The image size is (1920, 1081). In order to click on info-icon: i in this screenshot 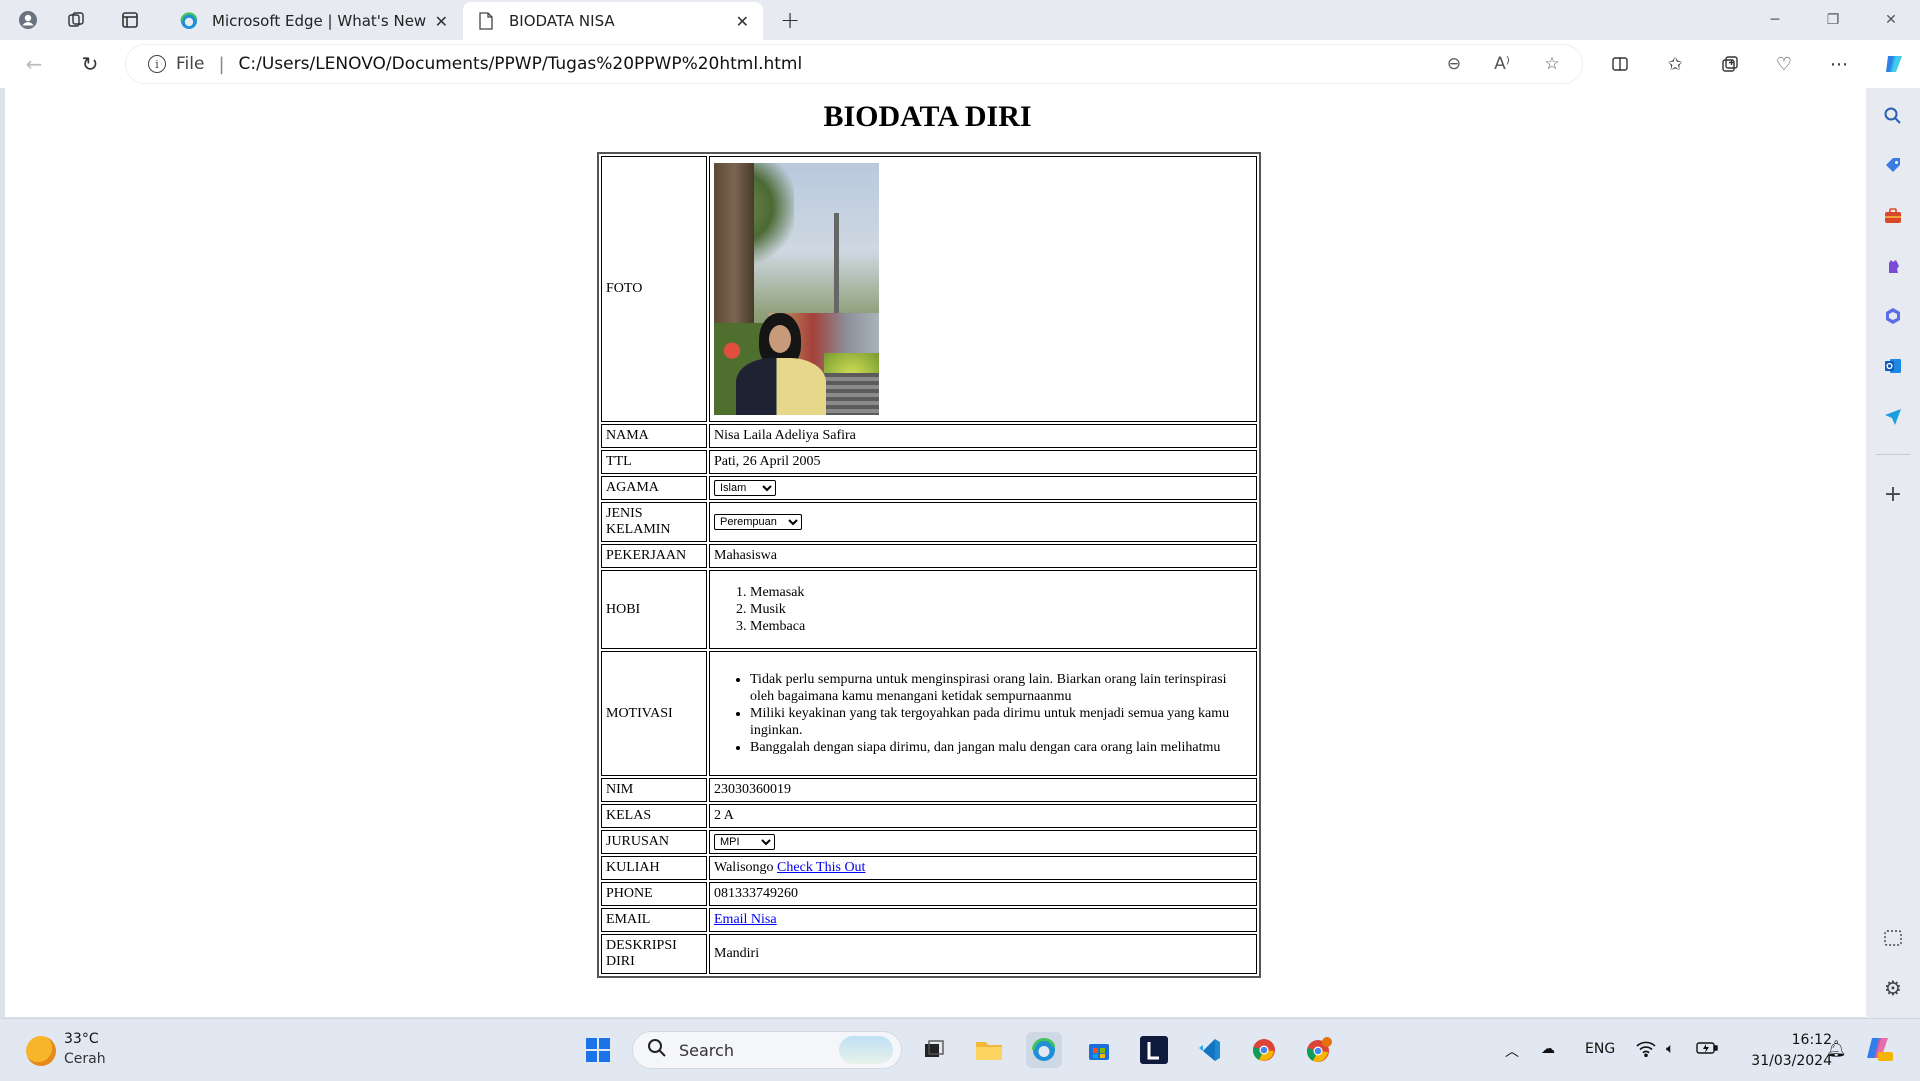, I will do `click(157, 64)`.